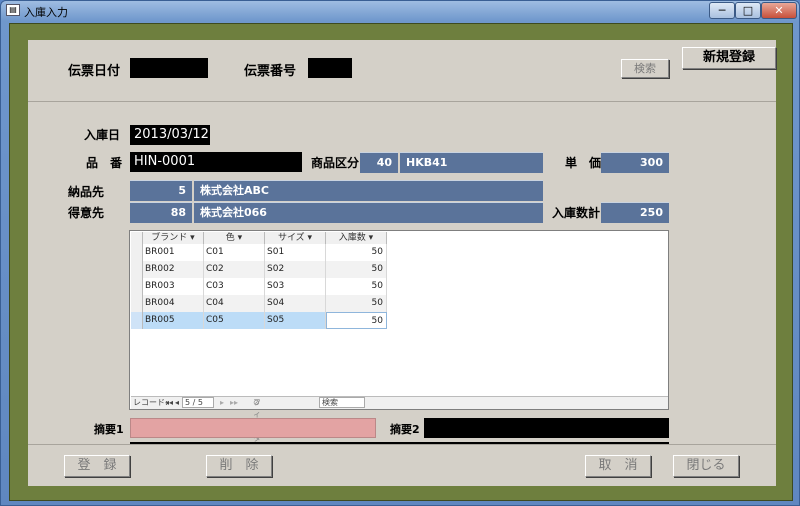  What do you see at coordinates (779, 10) in the screenshot?
I see `close-window-button: ✕` at bounding box center [779, 10].